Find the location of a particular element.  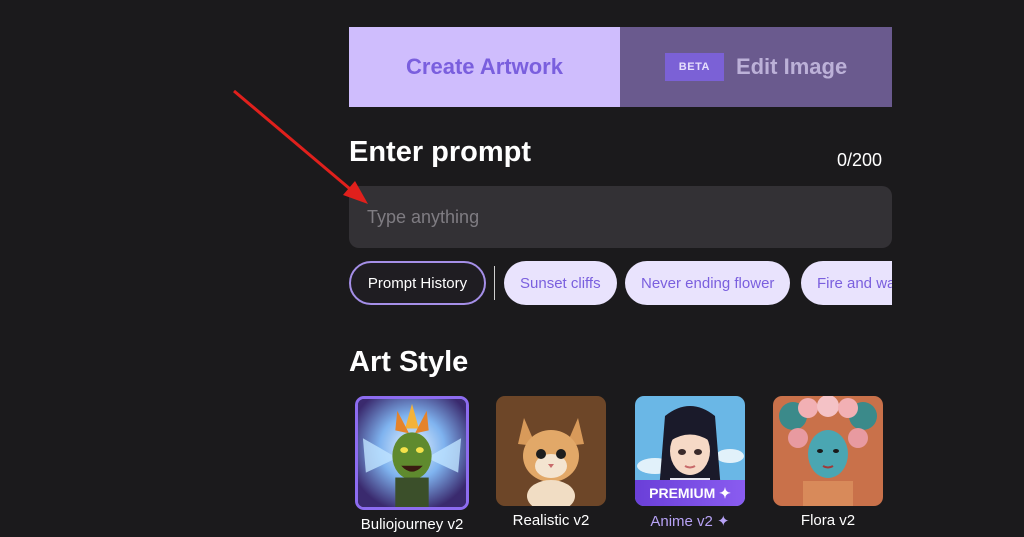

prompt-heading: Enter prompt is located at coordinates (440, 152).